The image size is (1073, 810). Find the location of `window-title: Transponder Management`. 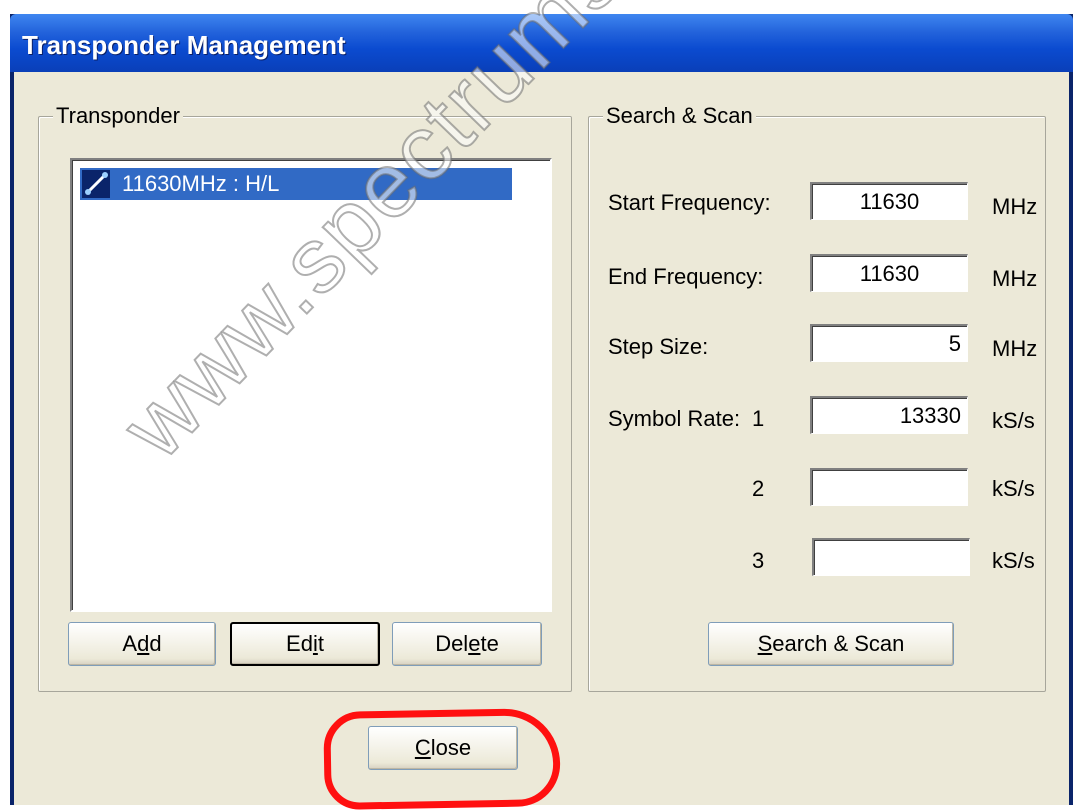

window-title: Transponder Management is located at coordinates (184, 45).